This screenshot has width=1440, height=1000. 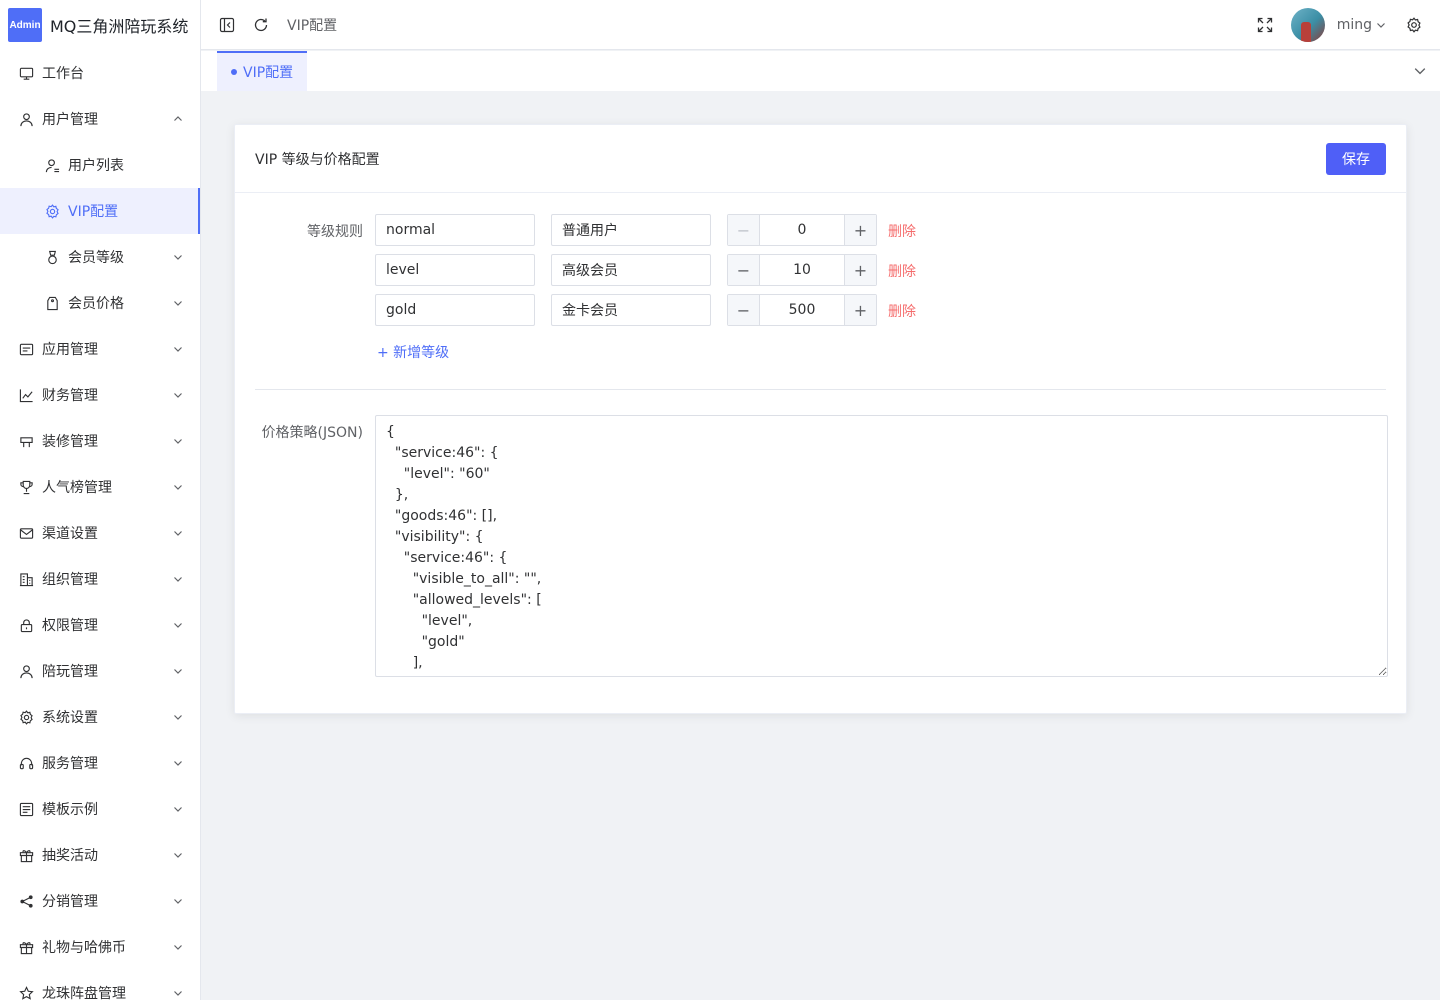 What do you see at coordinates (100, 625) in the screenshot?
I see `sidebar-item-permission: 权限管理` at bounding box center [100, 625].